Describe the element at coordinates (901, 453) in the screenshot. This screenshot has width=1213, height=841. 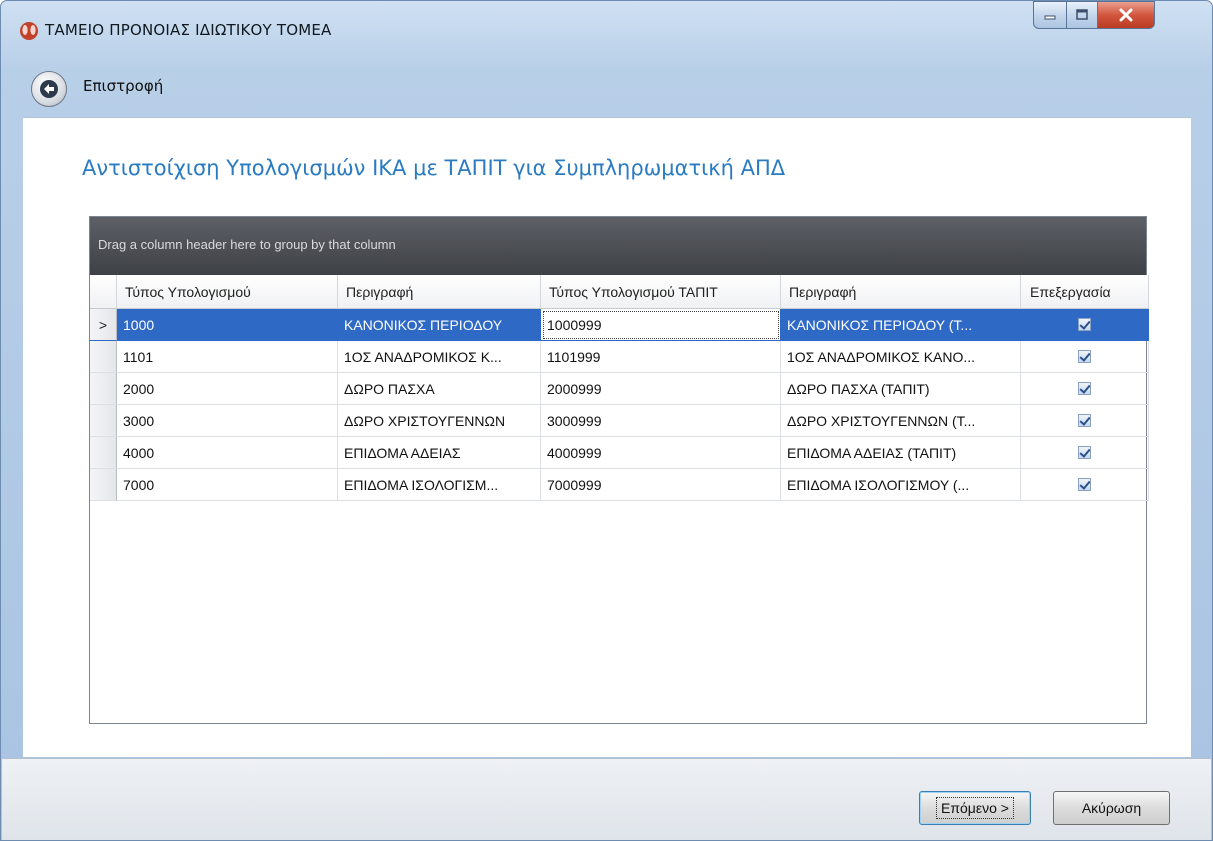
I see `cell-tapit-description: ΕΠΙΔΟΜΑ ΑΔΕΙΑΣ (ΤΑΠΙΤ)` at that location.